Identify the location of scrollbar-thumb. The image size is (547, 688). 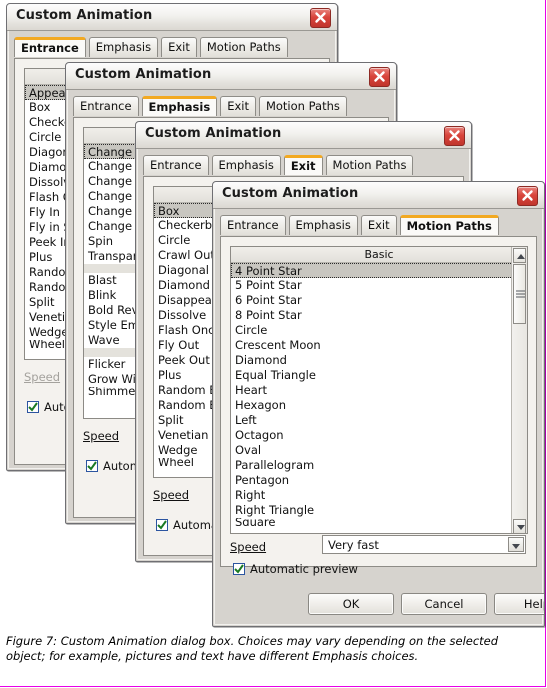
(519, 294).